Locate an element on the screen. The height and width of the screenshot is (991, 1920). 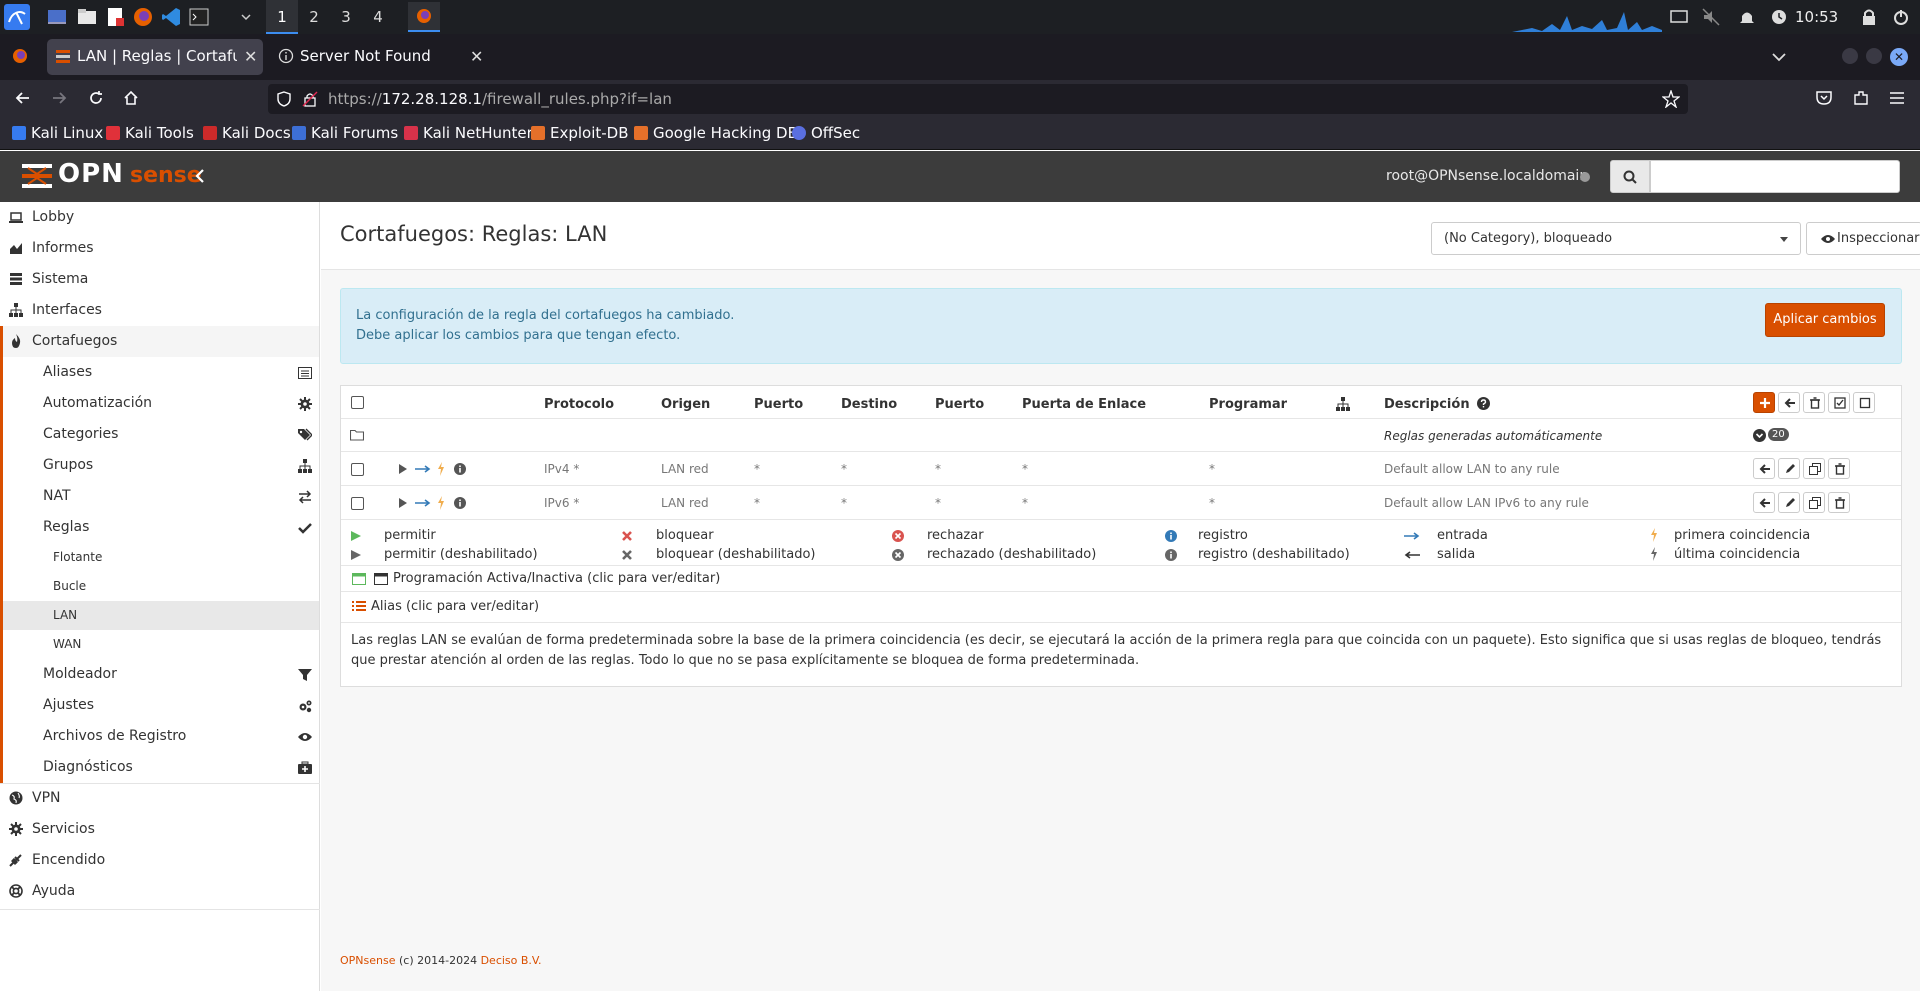
sidebar-item-encendido: Encendido is located at coordinates (159, 860).